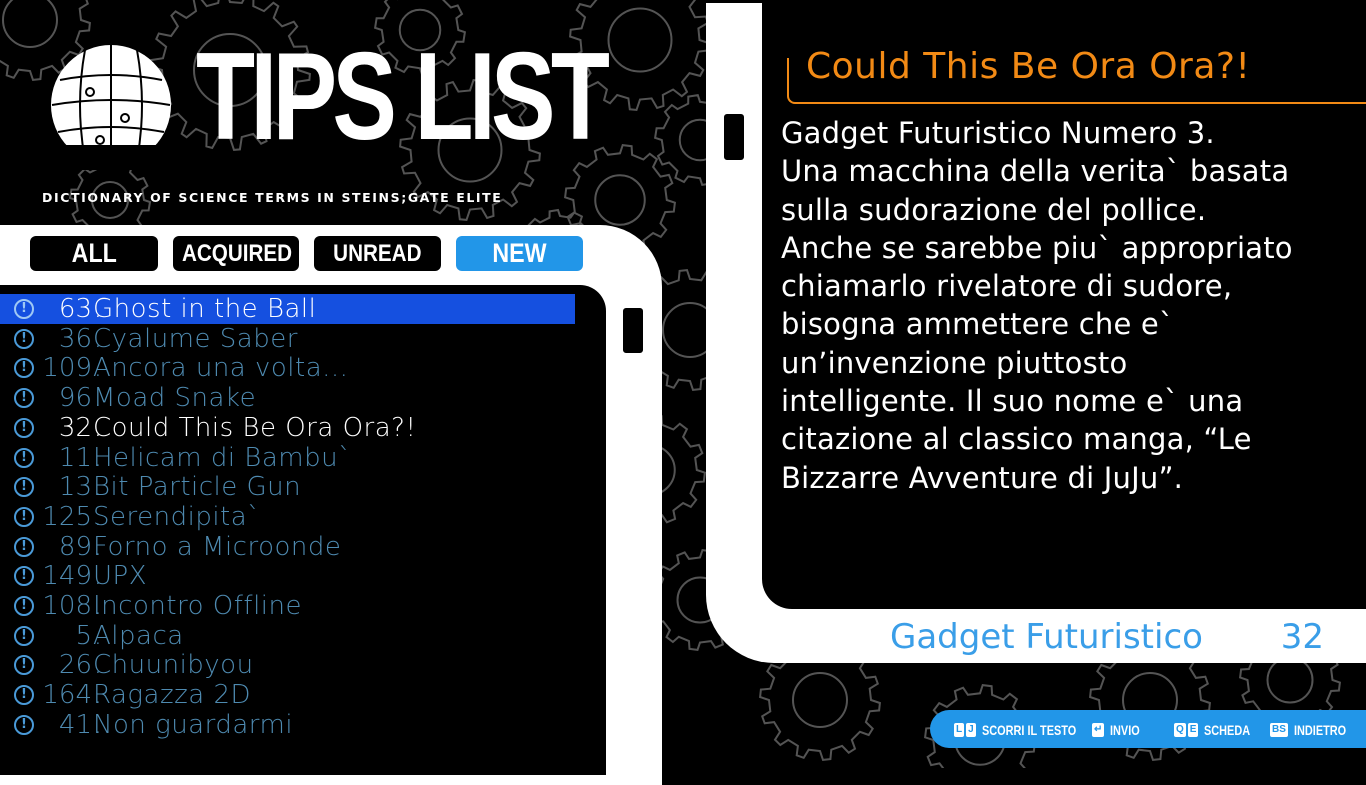 The image size is (1366, 785). I want to click on tip-row: !63Ghost in the Ball, so click(287, 309).